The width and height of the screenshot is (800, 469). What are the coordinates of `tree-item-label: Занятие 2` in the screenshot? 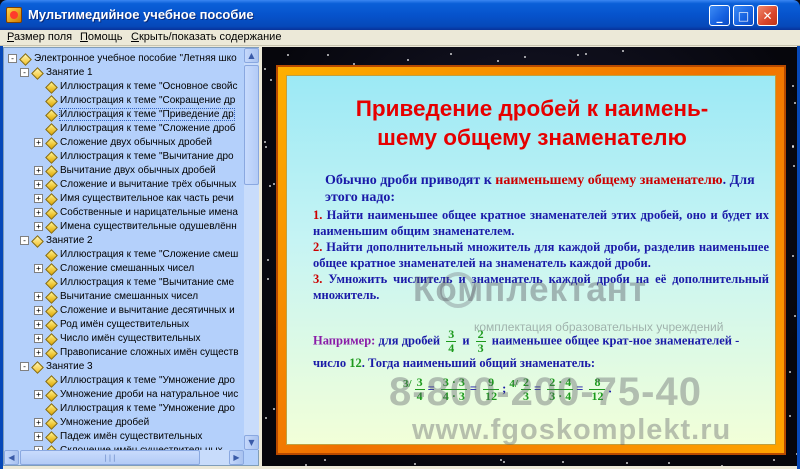 It's located at (69, 240).